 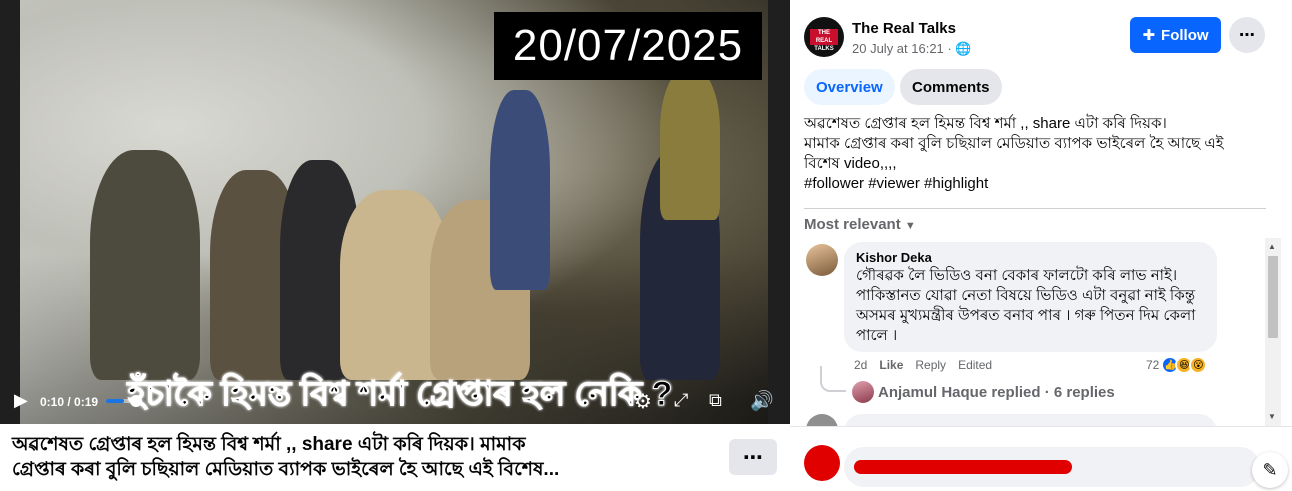 I want to click on comment-sort-label: Most relevant, so click(x=852, y=224).